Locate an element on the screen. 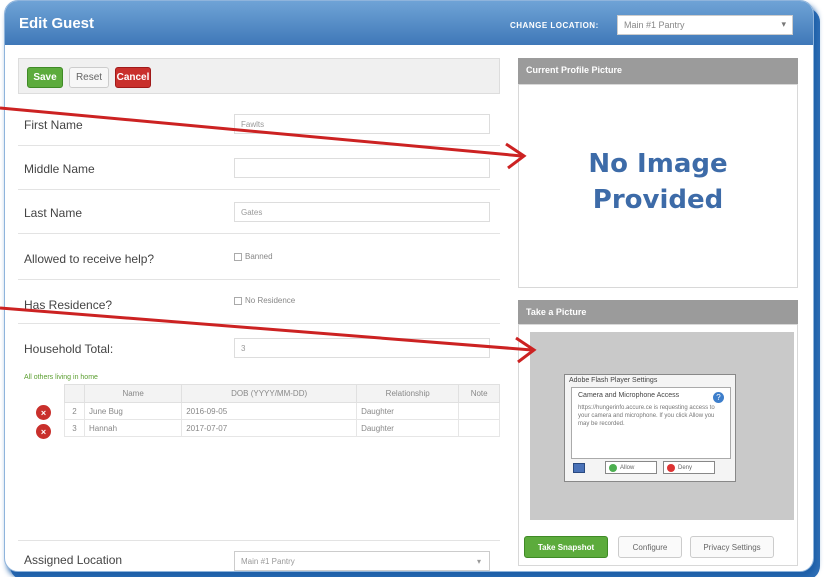  first-name-label: First Name is located at coordinates (53, 125).